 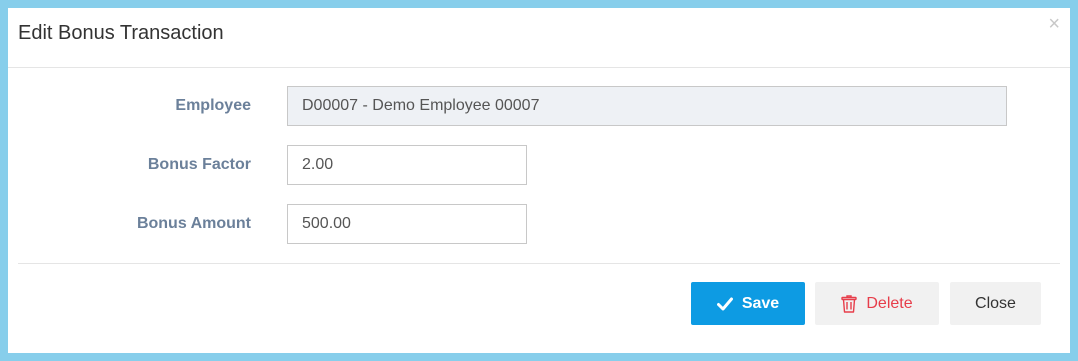 What do you see at coordinates (1054, 24) in the screenshot?
I see `close-icon: ×` at bounding box center [1054, 24].